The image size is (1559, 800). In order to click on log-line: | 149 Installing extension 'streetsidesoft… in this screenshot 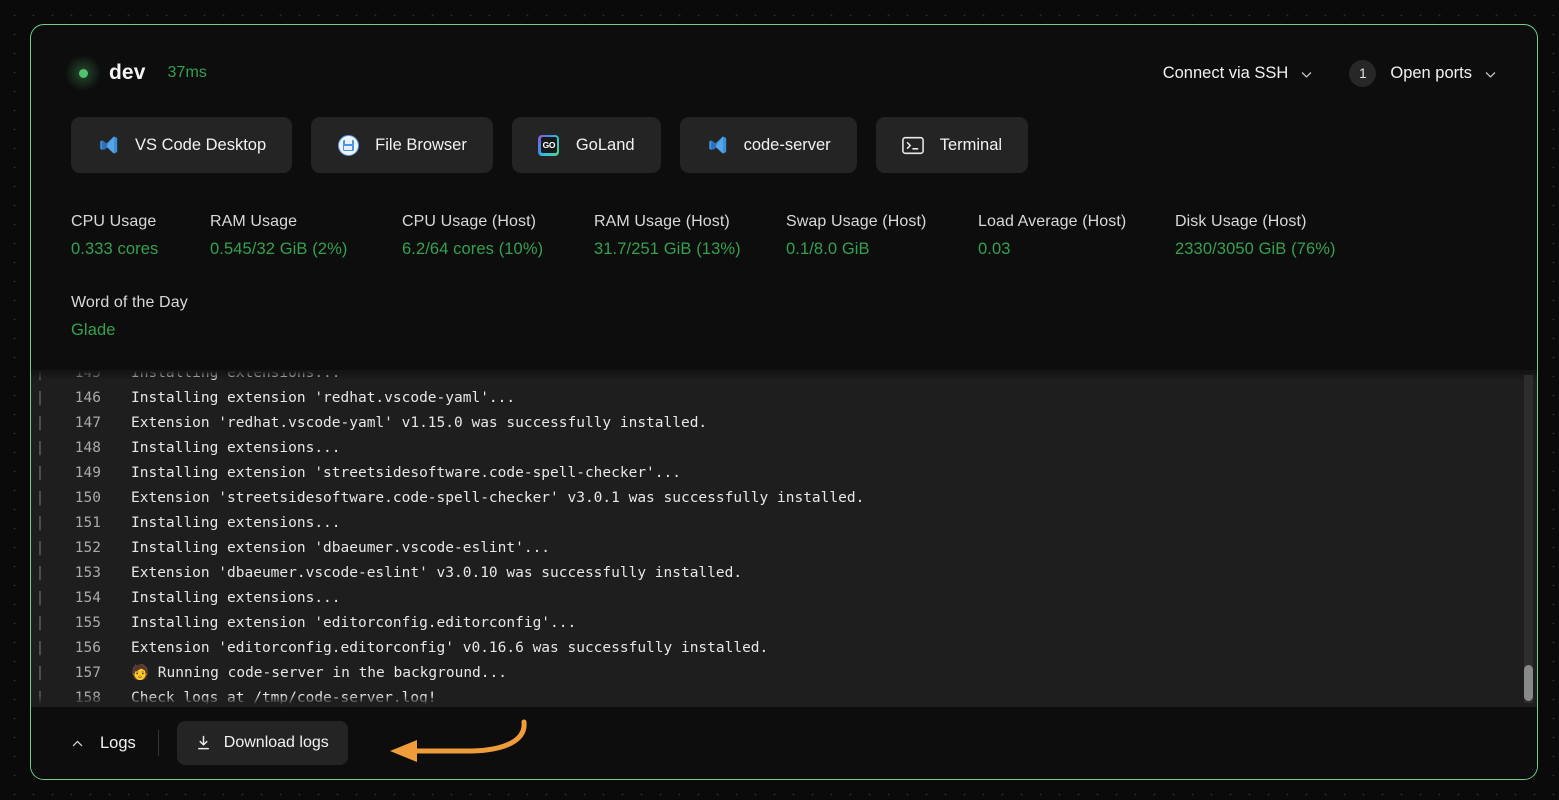, I will do `click(784, 473)`.